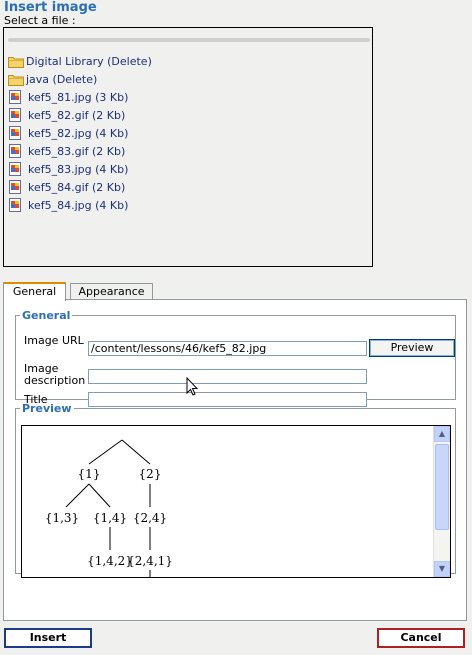 This screenshot has width=472, height=655. What do you see at coordinates (50, 7) in the screenshot?
I see `dialog-title: Insert image` at bounding box center [50, 7].